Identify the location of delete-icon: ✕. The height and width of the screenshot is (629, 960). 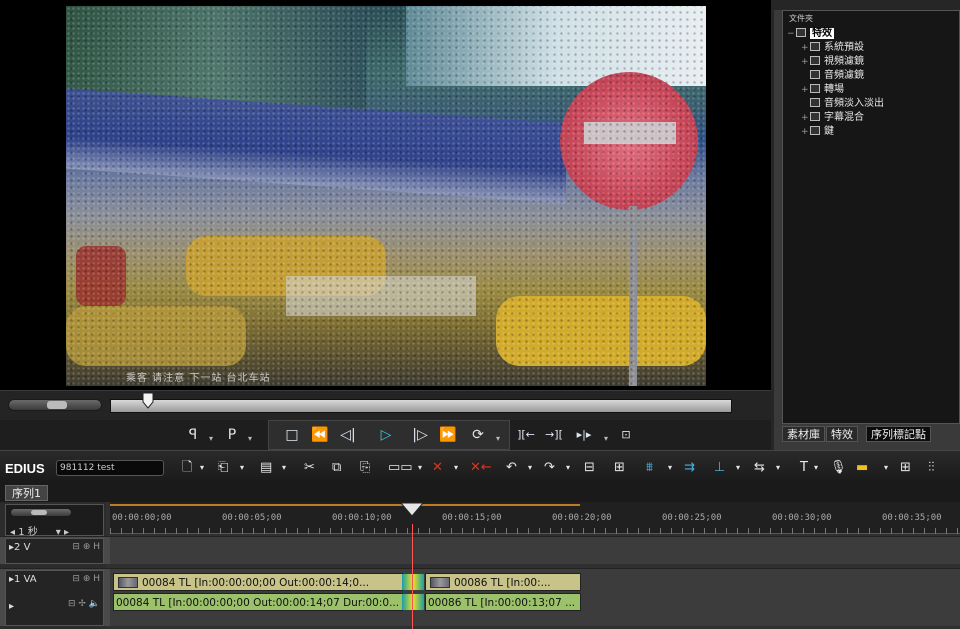
(437, 468).